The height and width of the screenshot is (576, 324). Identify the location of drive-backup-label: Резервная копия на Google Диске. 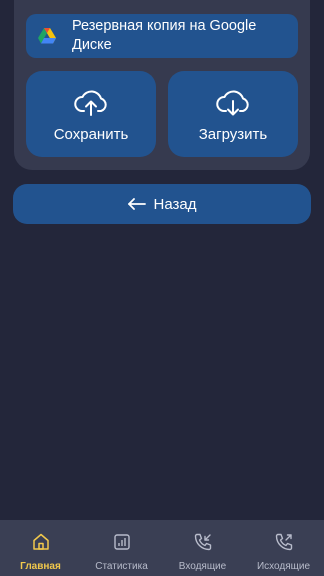
(164, 35).